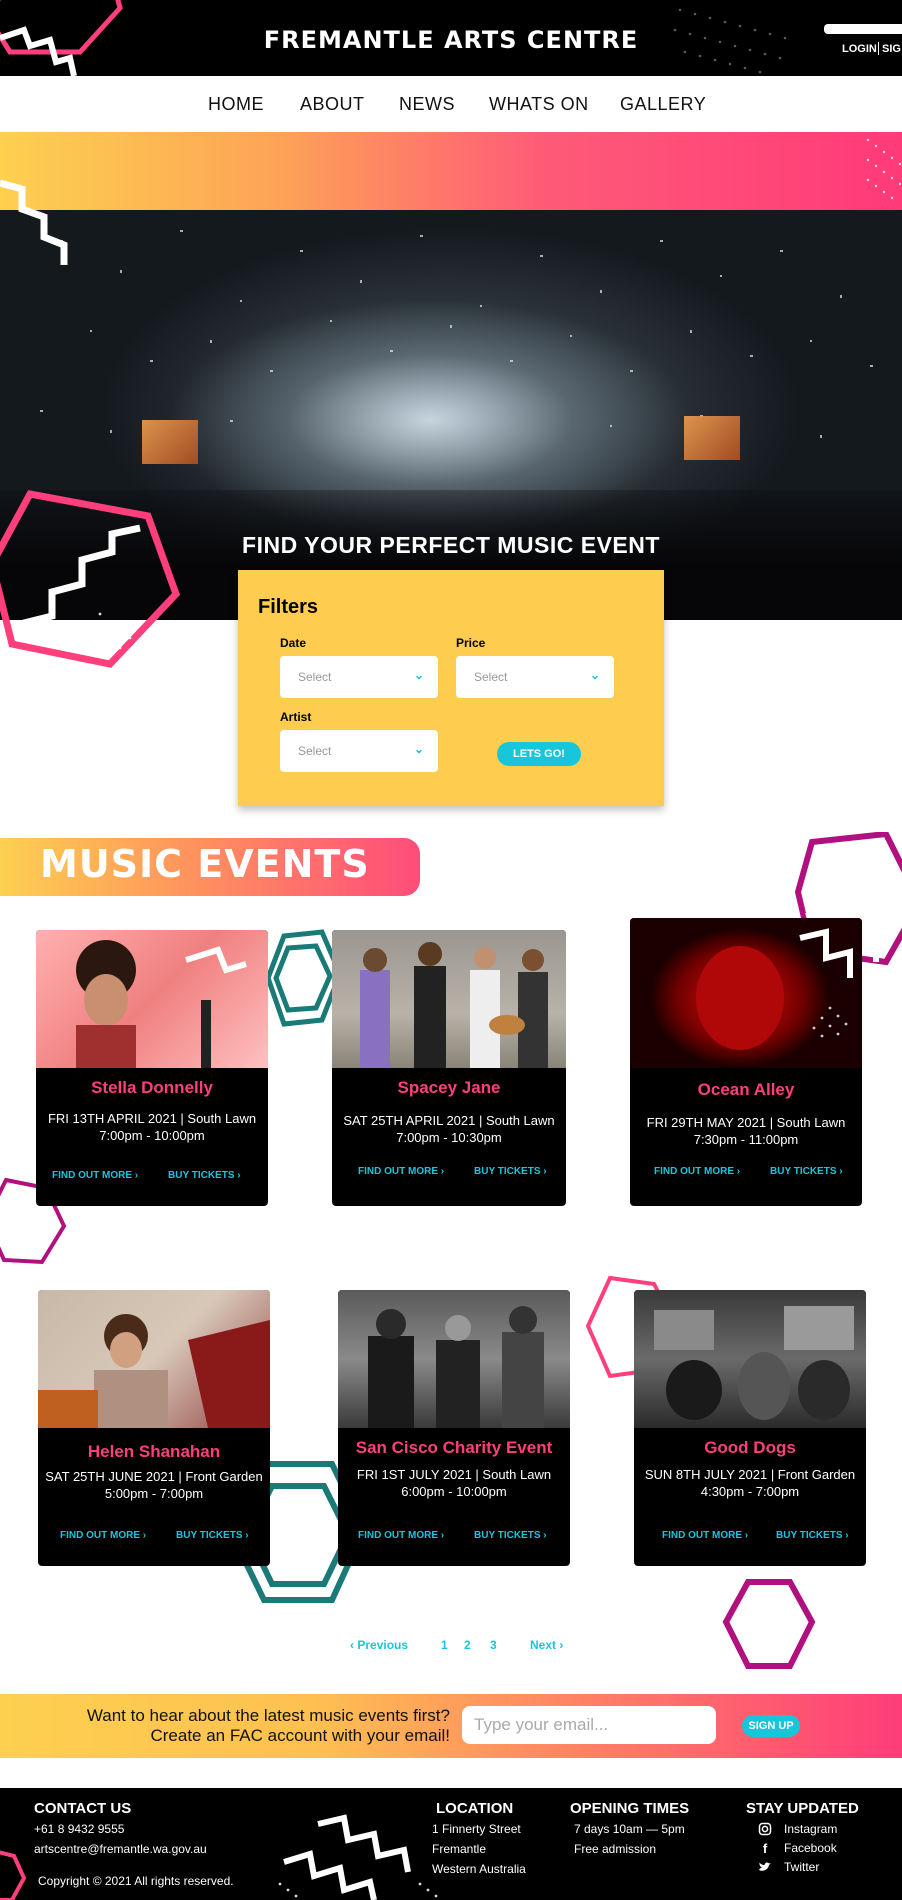  What do you see at coordinates (663, 104) in the screenshot?
I see `nav-gallery: GALLERY` at bounding box center [663, 104].